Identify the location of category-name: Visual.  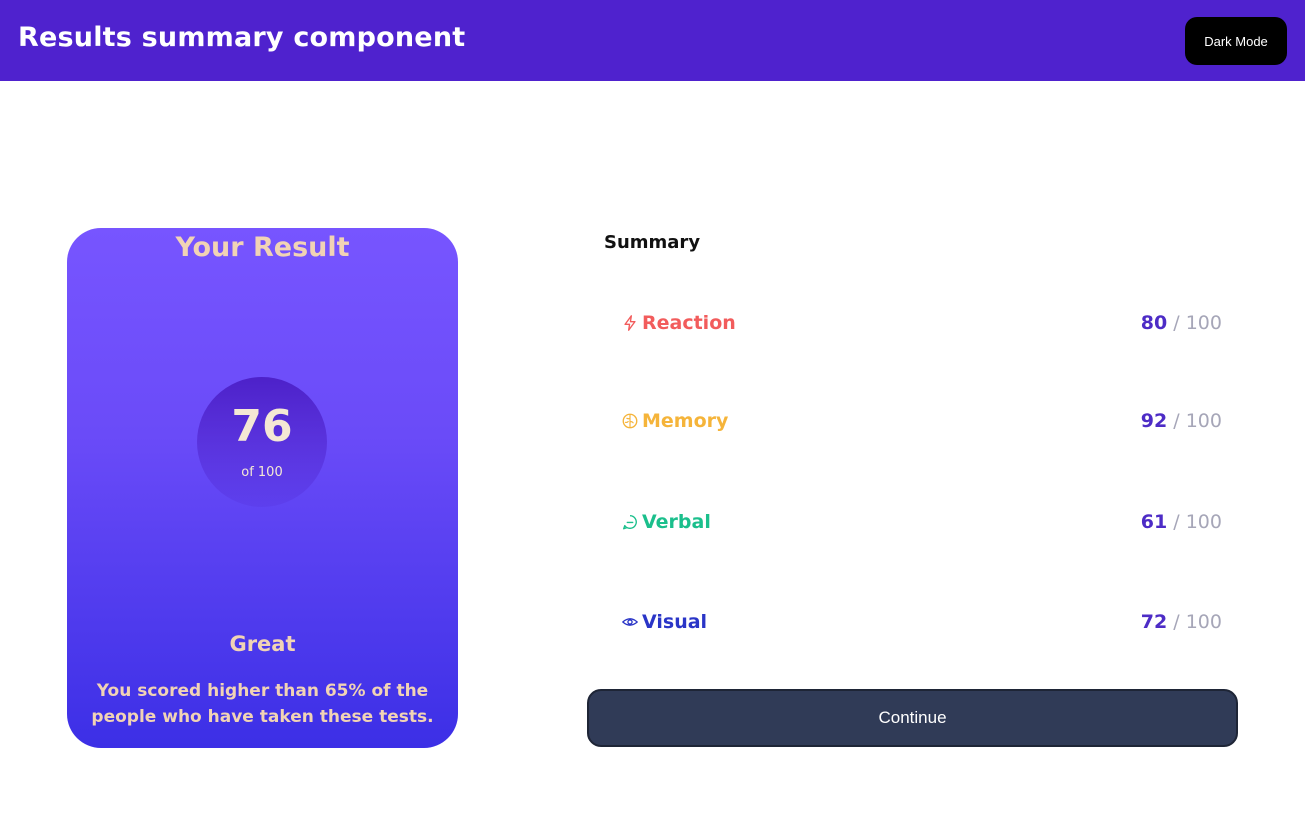
(675, 622).